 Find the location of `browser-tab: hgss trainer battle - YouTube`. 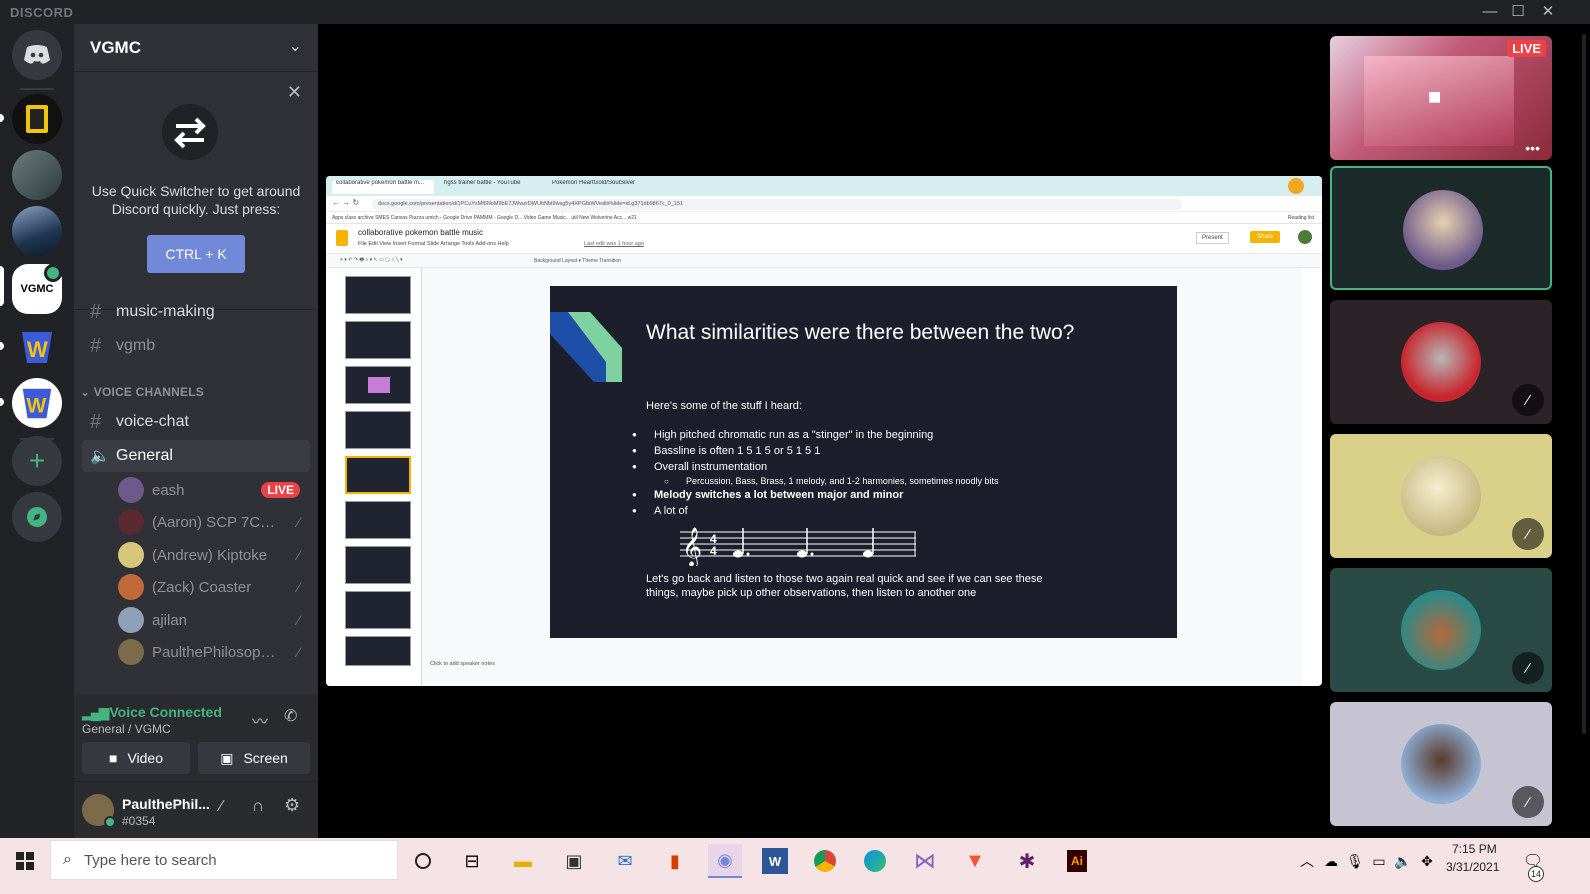

browser-tab: hgss trainer battle - YouTube is located at coordinates (490, 187).